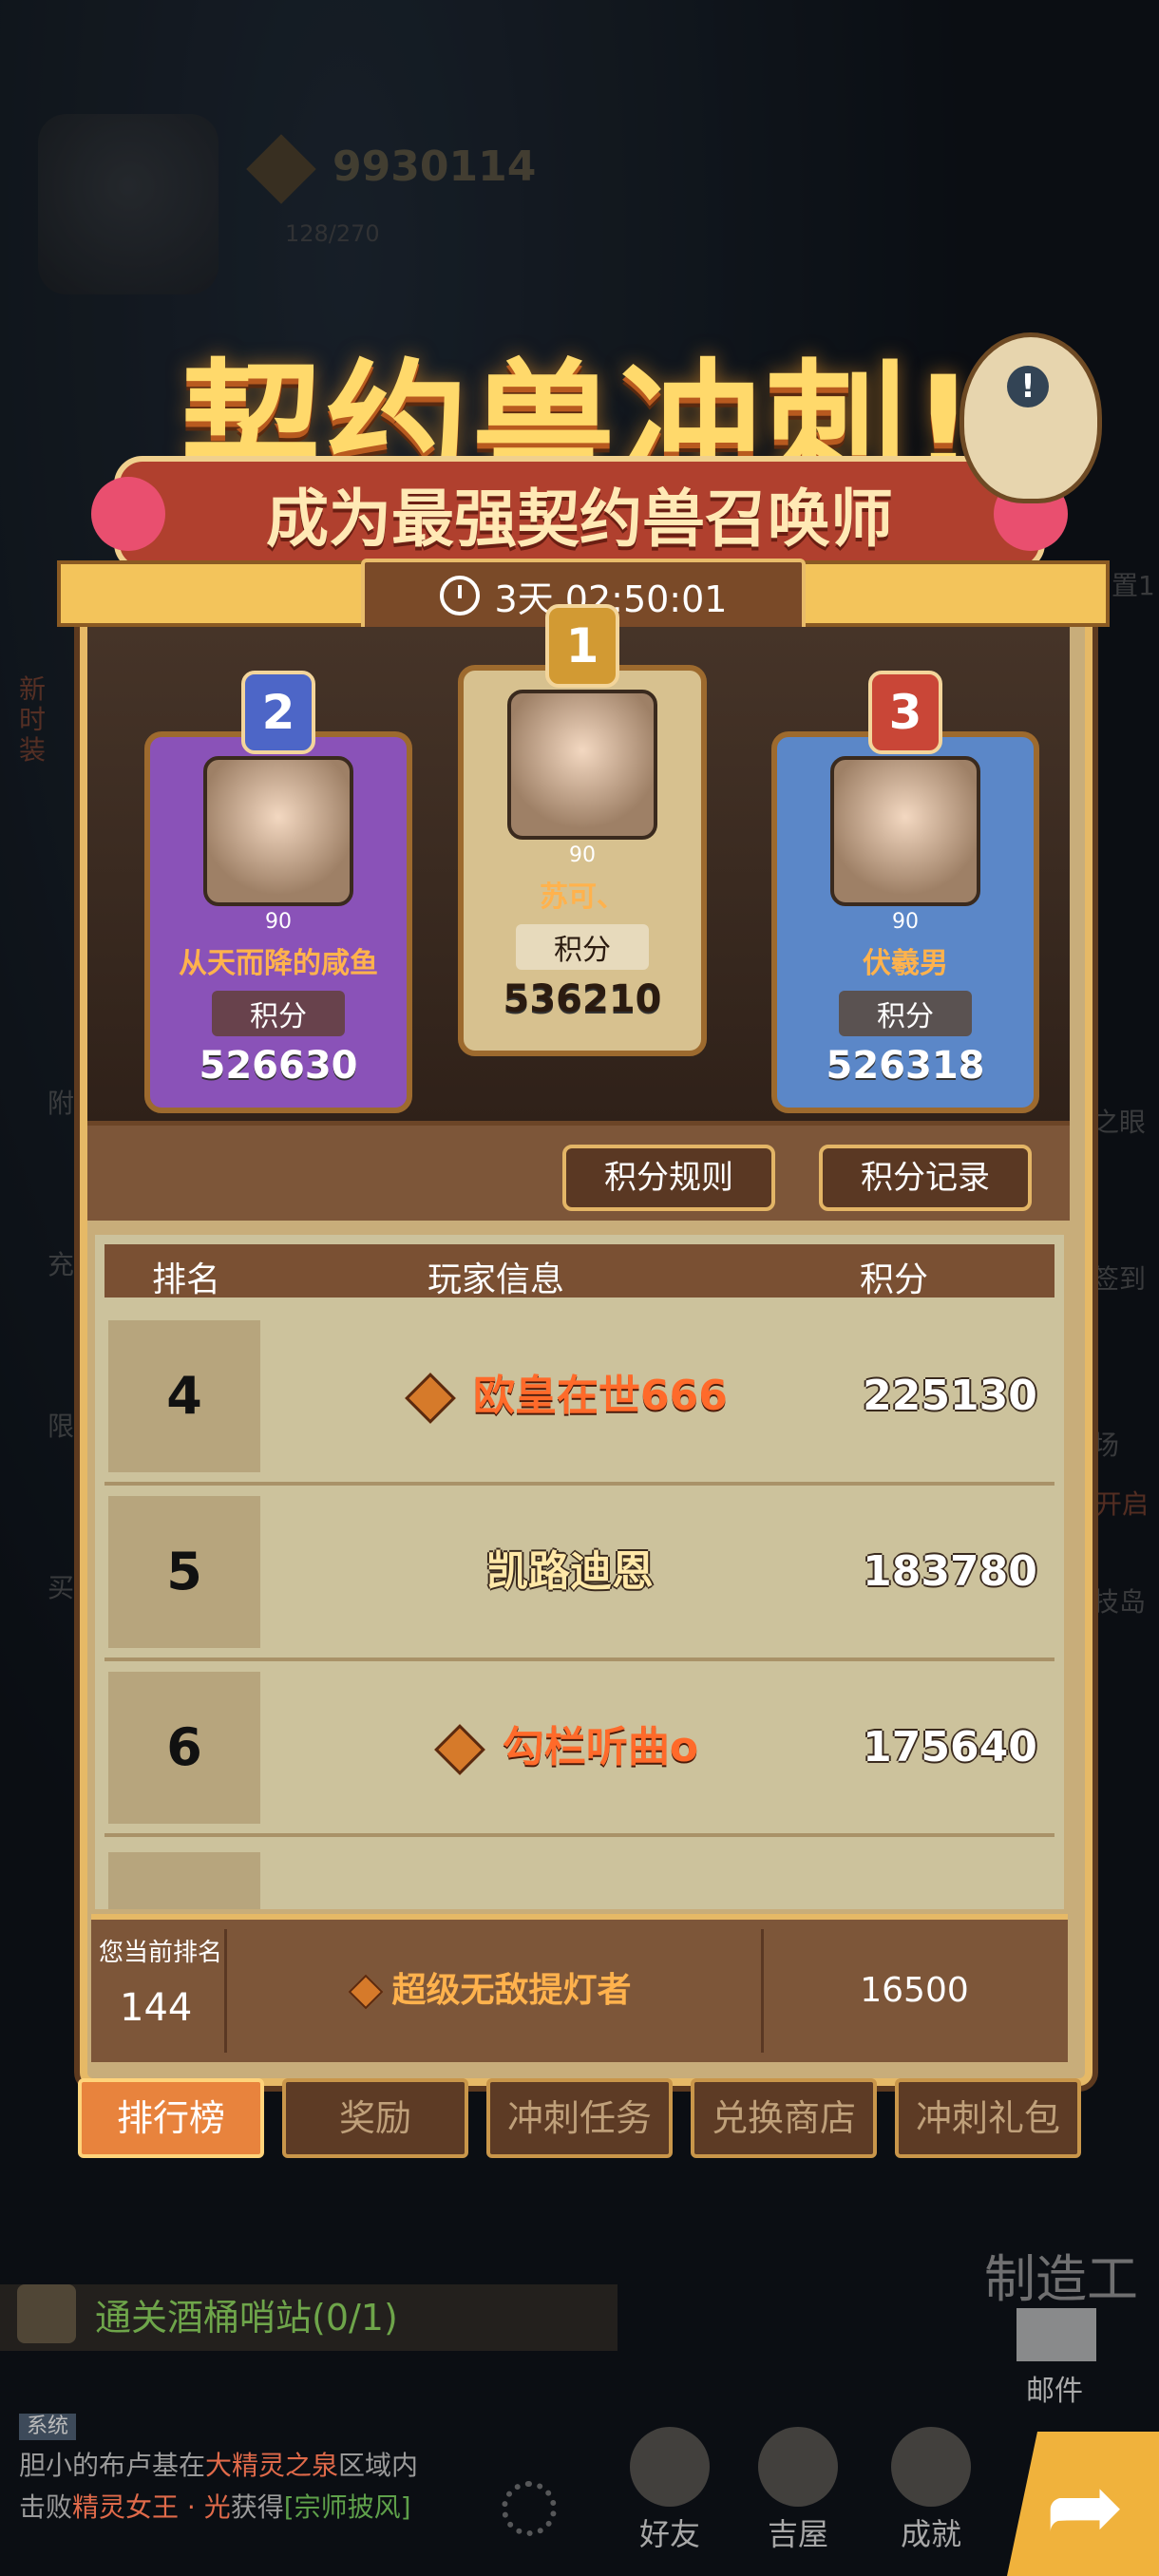 The height and width of the screenshot is (2576, 1159). I want to click on podium-card-rank-1: 1 90 苏可、 积分 536210, so click(582, 830).